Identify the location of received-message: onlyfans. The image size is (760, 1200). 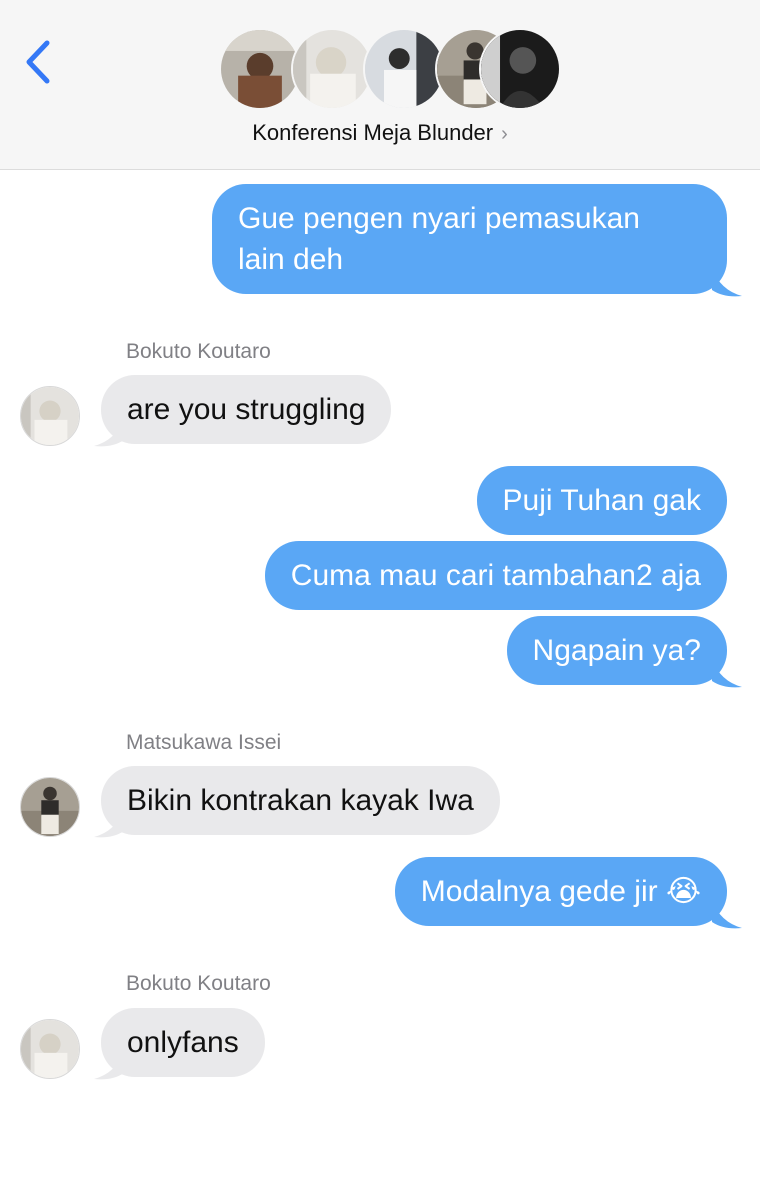
(183, 1042).